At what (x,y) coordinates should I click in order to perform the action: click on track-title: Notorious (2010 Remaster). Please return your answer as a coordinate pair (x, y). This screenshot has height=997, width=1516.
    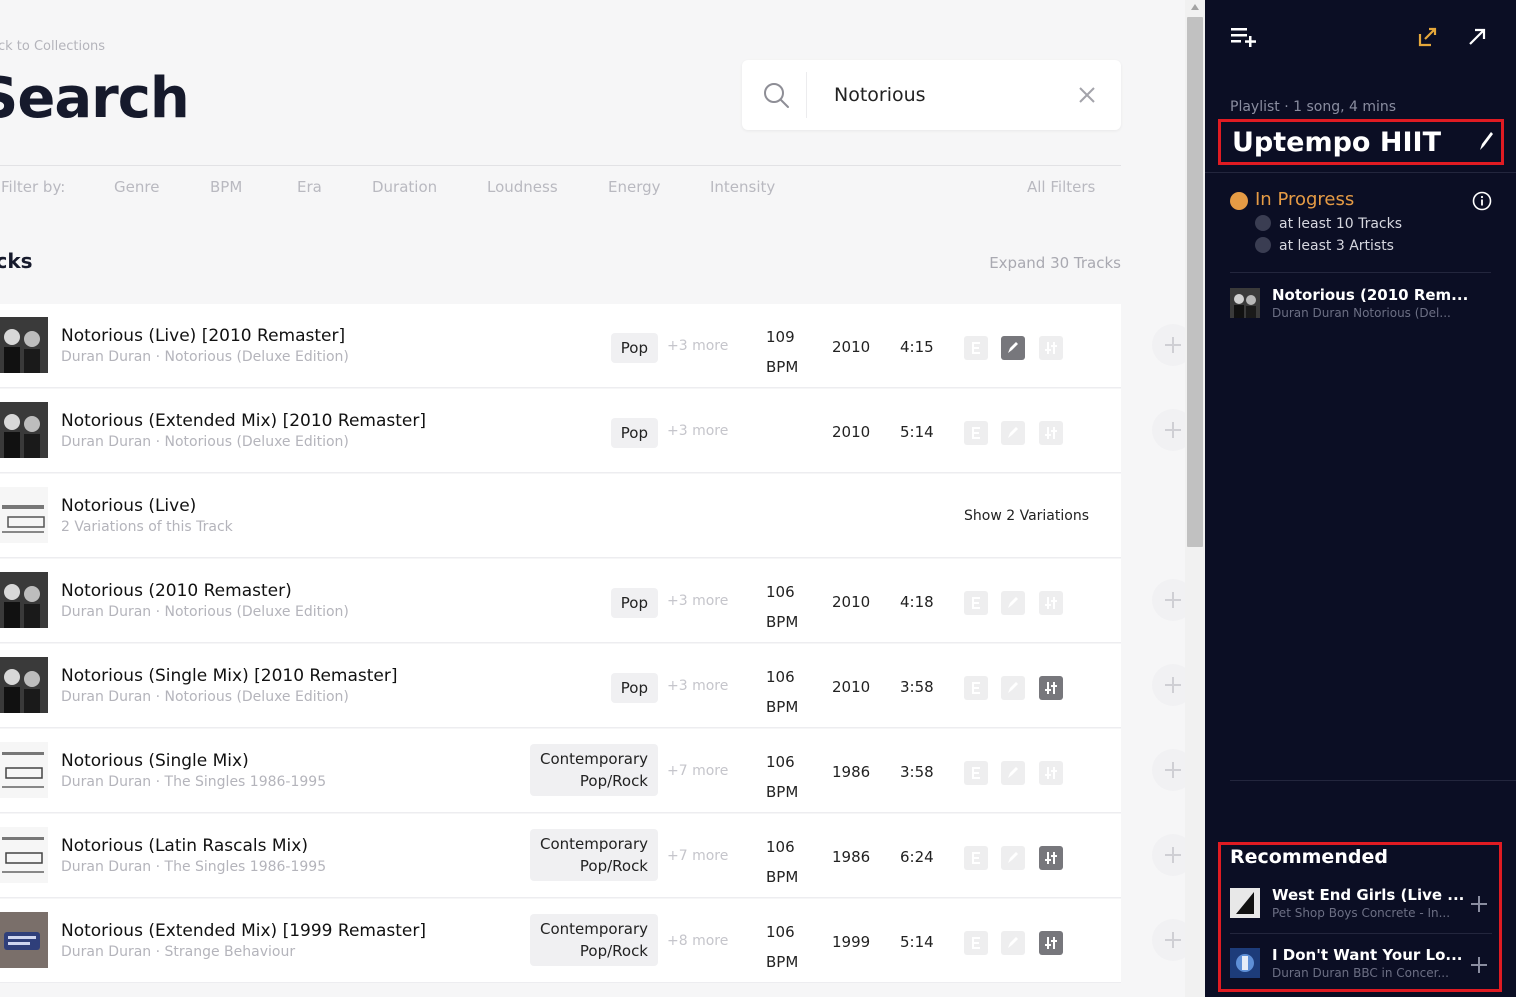
    Looking at the image, I should click on (176, 591).